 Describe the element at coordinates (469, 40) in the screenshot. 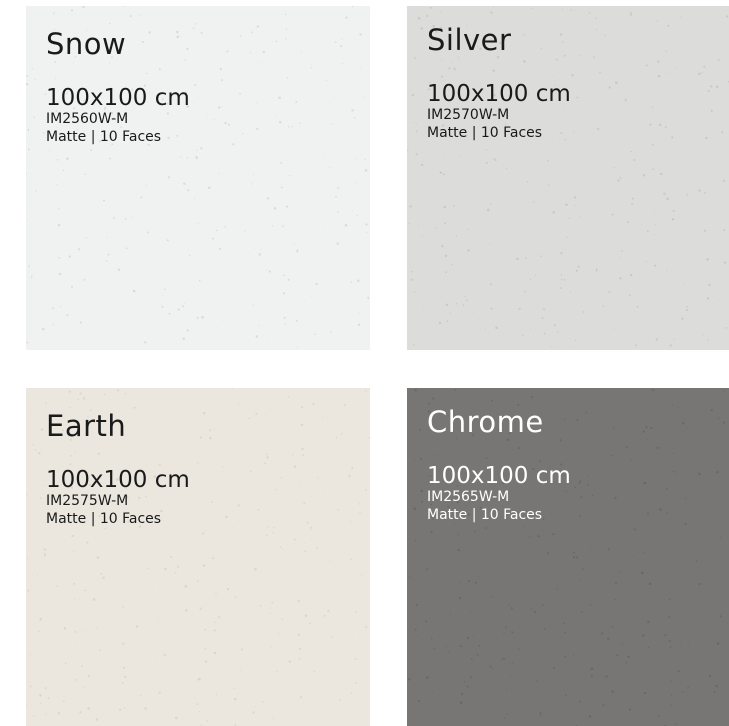

I see `tile-name: Silver` at that location.